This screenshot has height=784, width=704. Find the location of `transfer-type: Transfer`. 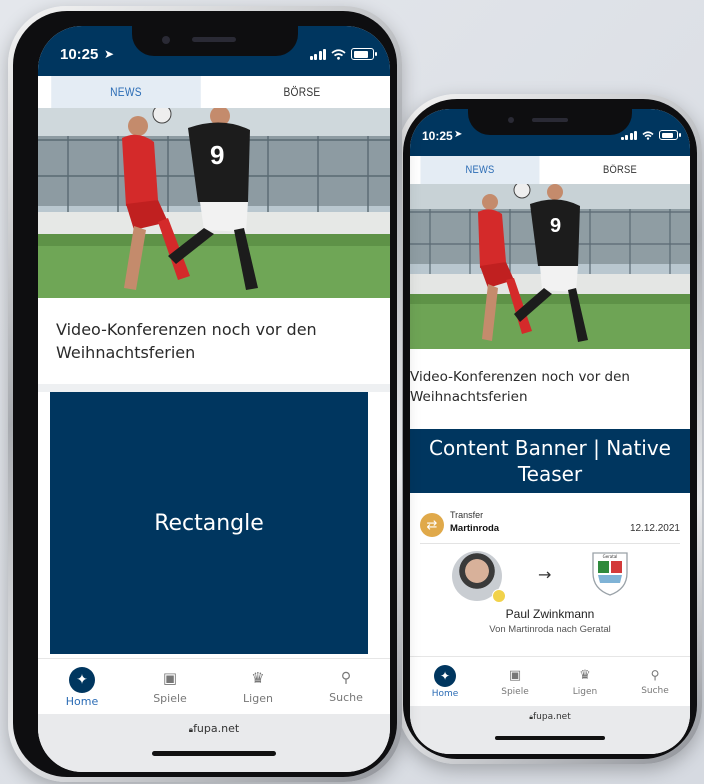

transfer-type: Transfer is located at coordinates (467, 515).